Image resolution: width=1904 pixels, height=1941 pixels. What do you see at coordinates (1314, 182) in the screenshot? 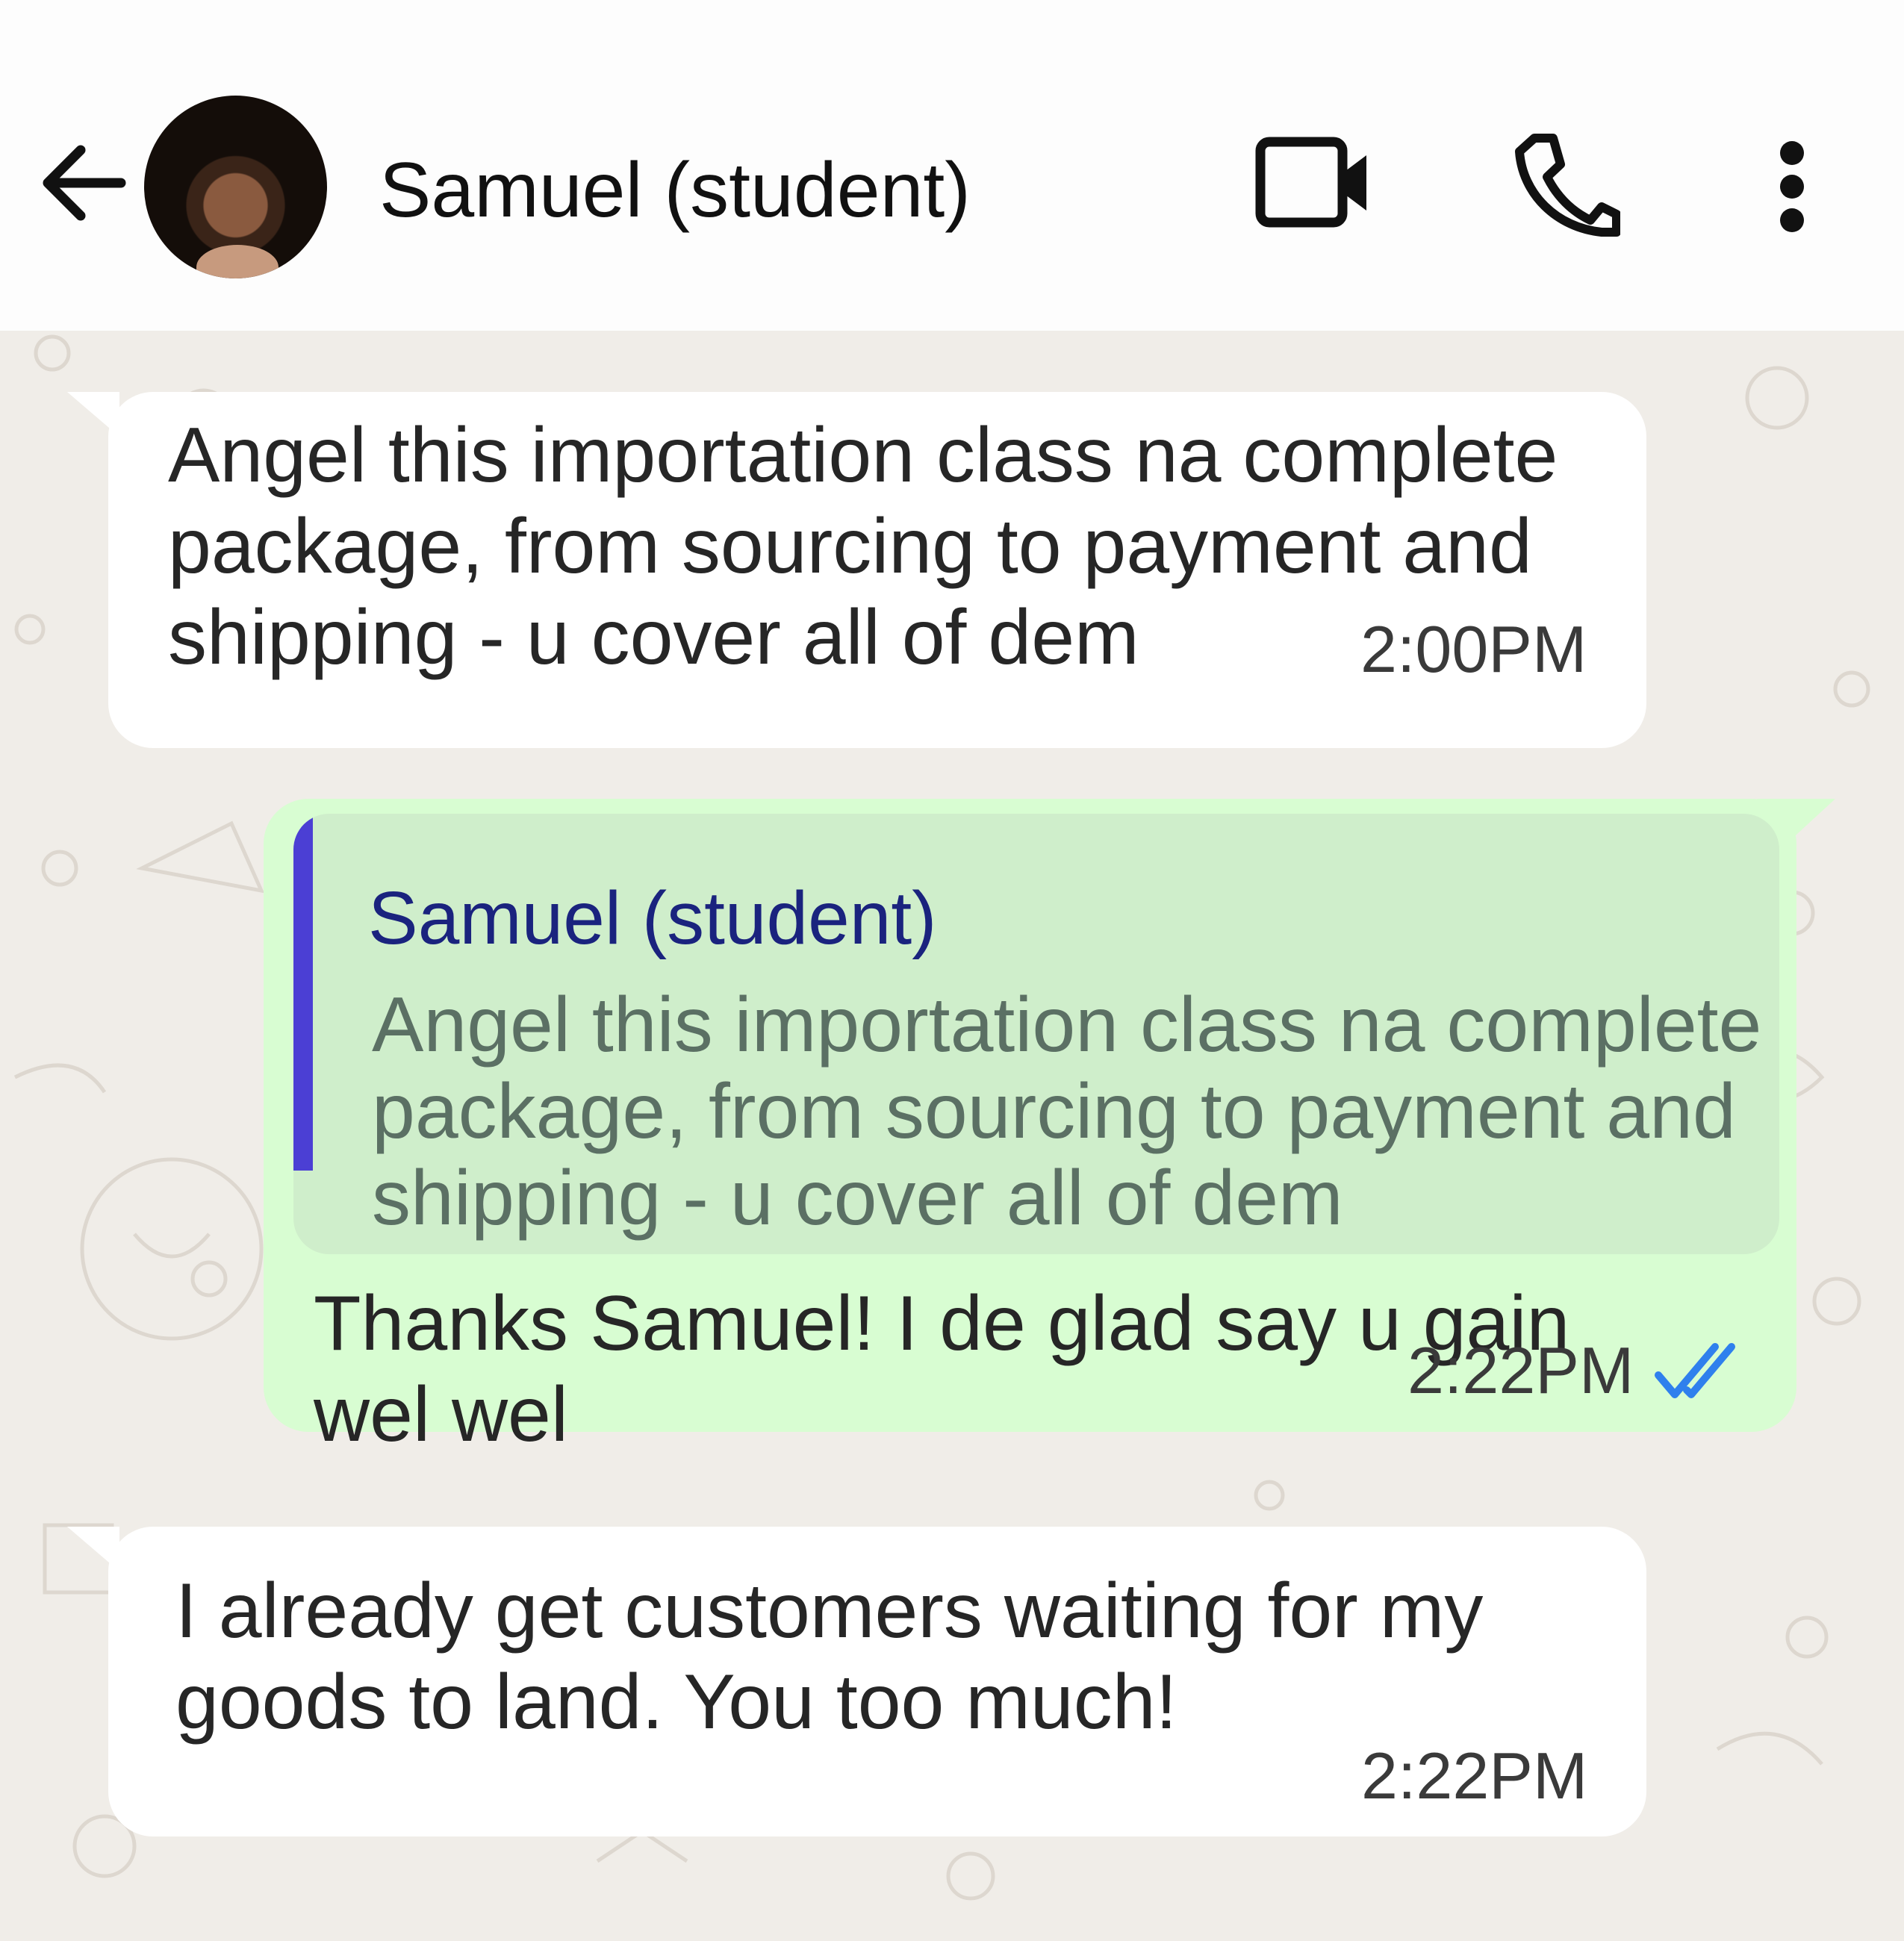
I see `video-call-icon` at bounding box center [1314, 182].